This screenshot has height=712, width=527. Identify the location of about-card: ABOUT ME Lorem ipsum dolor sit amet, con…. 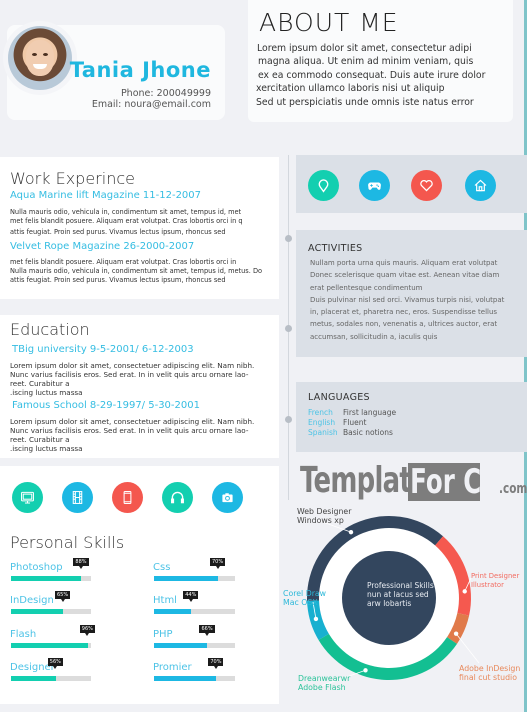
(380, 61).